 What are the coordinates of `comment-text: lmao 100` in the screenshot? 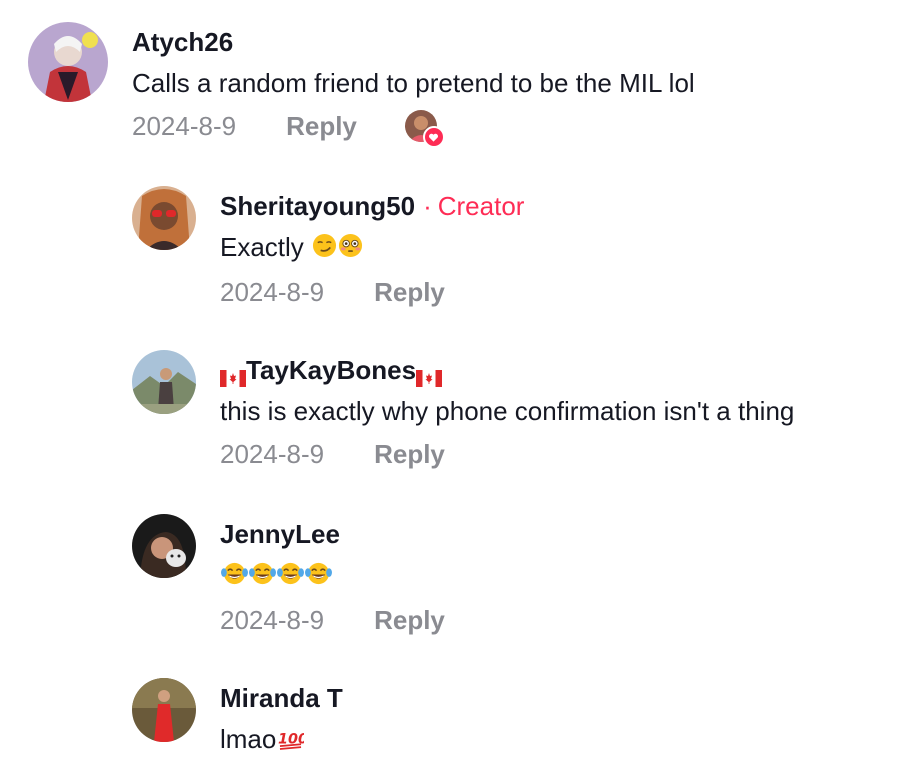 It's located at (281, 740).